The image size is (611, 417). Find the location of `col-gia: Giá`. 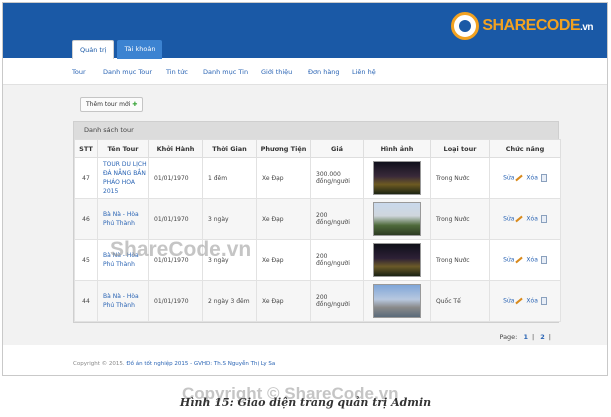

col-gia: Giá is located at coordinates (337, 148).